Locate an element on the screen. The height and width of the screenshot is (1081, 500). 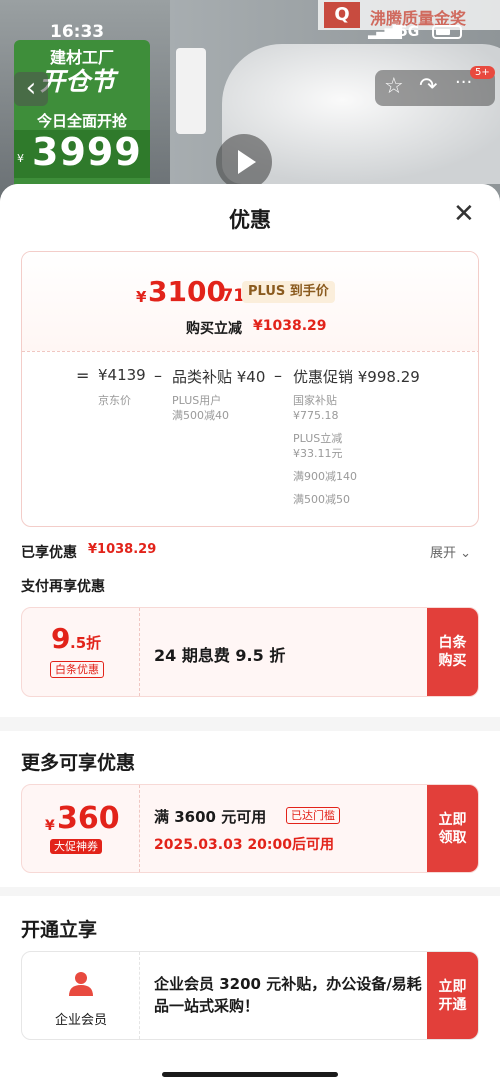
expand-button: 展开 ⌄ is located at coordinates (450, 551).